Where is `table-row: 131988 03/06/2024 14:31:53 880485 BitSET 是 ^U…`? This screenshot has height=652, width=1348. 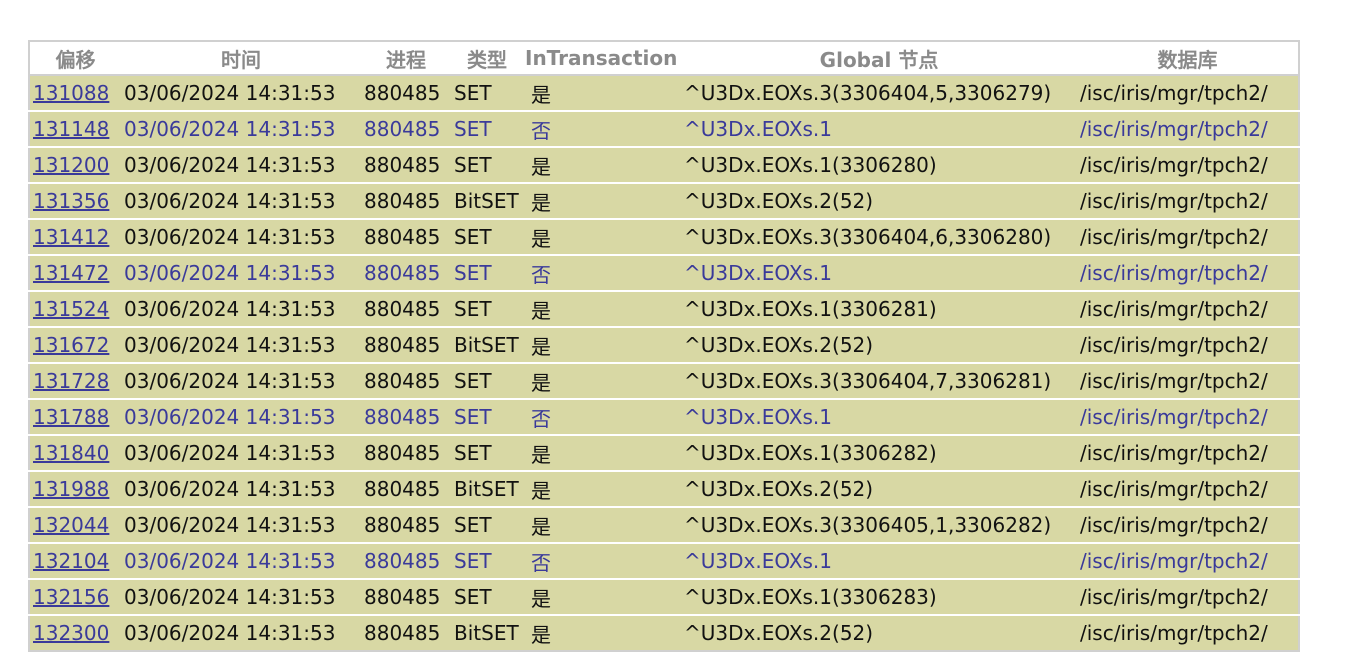 table-row: 131988 03/06/2024 14:31:53 880485 BitSET 是 ^U… is located at coordinates (664, 488).